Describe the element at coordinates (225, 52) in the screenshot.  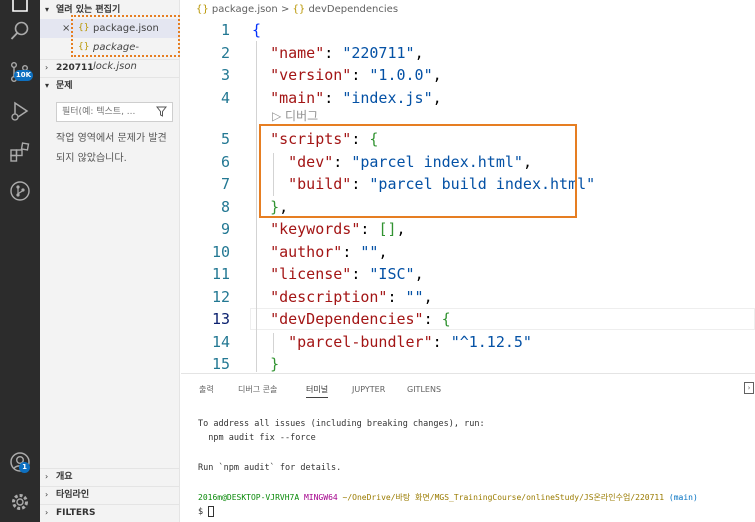
I see `line-number: 2` at that location.